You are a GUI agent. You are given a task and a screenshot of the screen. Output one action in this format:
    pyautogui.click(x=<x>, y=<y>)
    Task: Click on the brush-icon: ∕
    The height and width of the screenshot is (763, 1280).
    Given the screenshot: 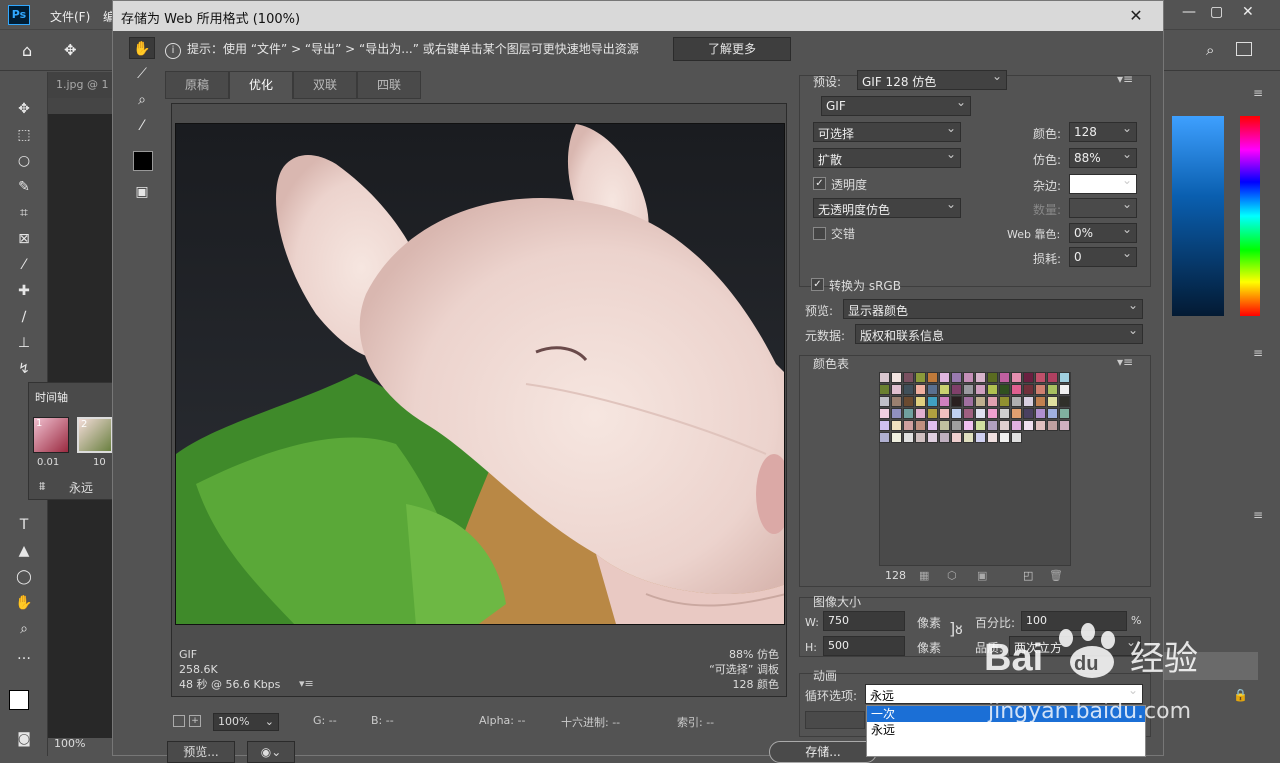 What is the action you would take?
    pyautogui.click(x=24, y=317)
    